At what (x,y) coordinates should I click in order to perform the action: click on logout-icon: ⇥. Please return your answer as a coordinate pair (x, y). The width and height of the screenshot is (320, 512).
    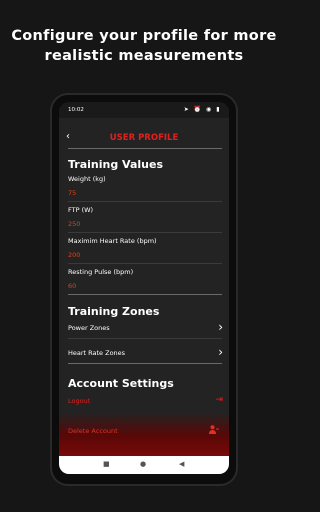
    Looking at the image, I should click on (219, 400).